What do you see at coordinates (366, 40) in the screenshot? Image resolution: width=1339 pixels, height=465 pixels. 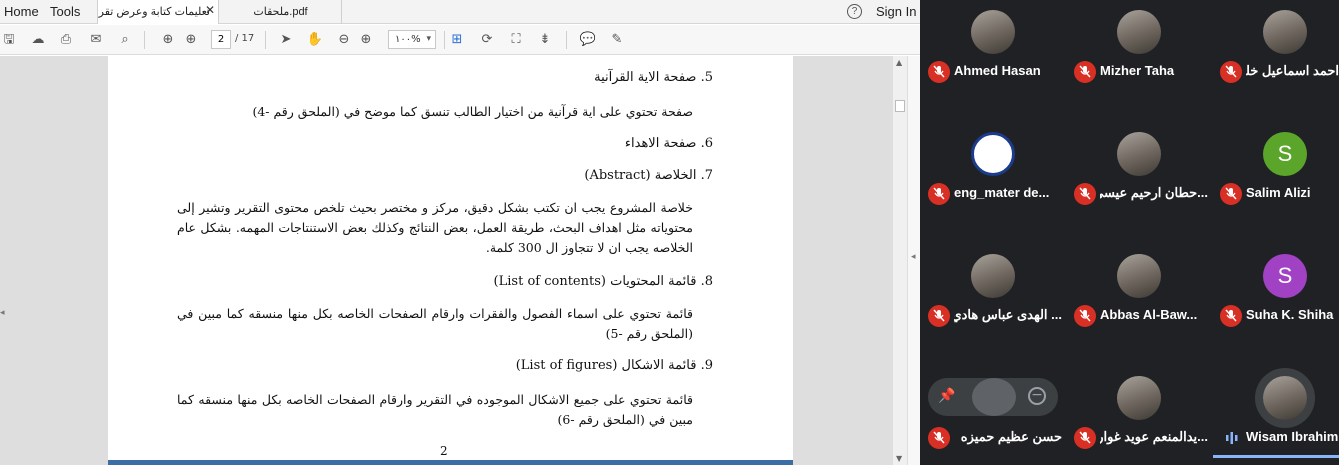 I see `zoom-in-icon: ⊕` at bounding box center [366, 40].